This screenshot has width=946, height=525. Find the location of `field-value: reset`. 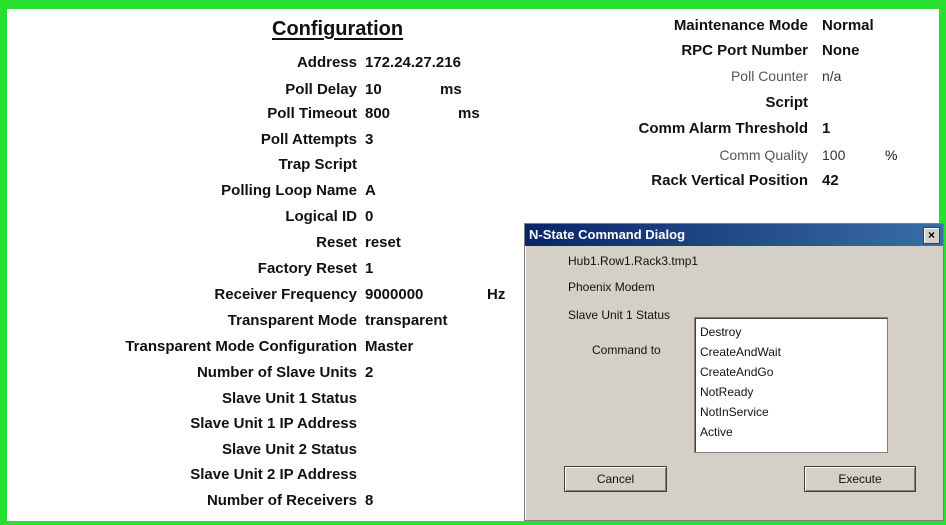

field-value: reset is located at coordinates (383, 242).